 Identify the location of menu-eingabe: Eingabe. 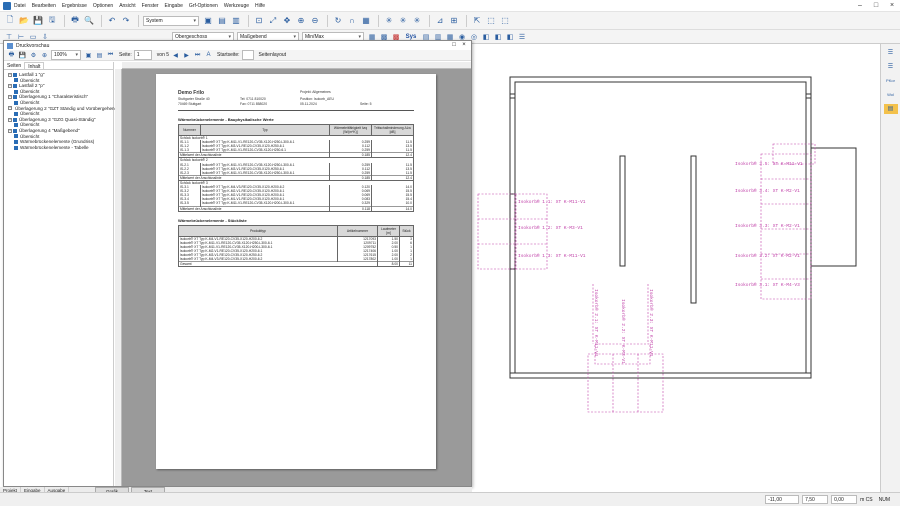
(174, 6).